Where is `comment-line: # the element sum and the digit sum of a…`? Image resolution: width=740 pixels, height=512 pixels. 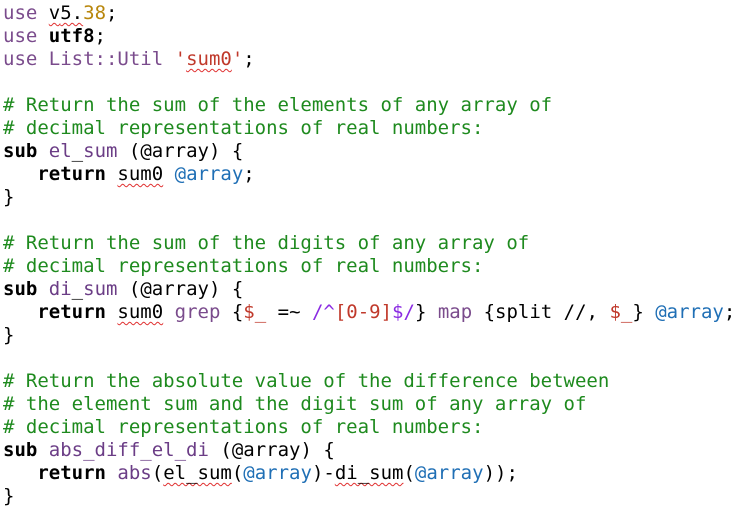 comment-line: # the element sum and the digit sum of a… is located at coordinates (295, 404).